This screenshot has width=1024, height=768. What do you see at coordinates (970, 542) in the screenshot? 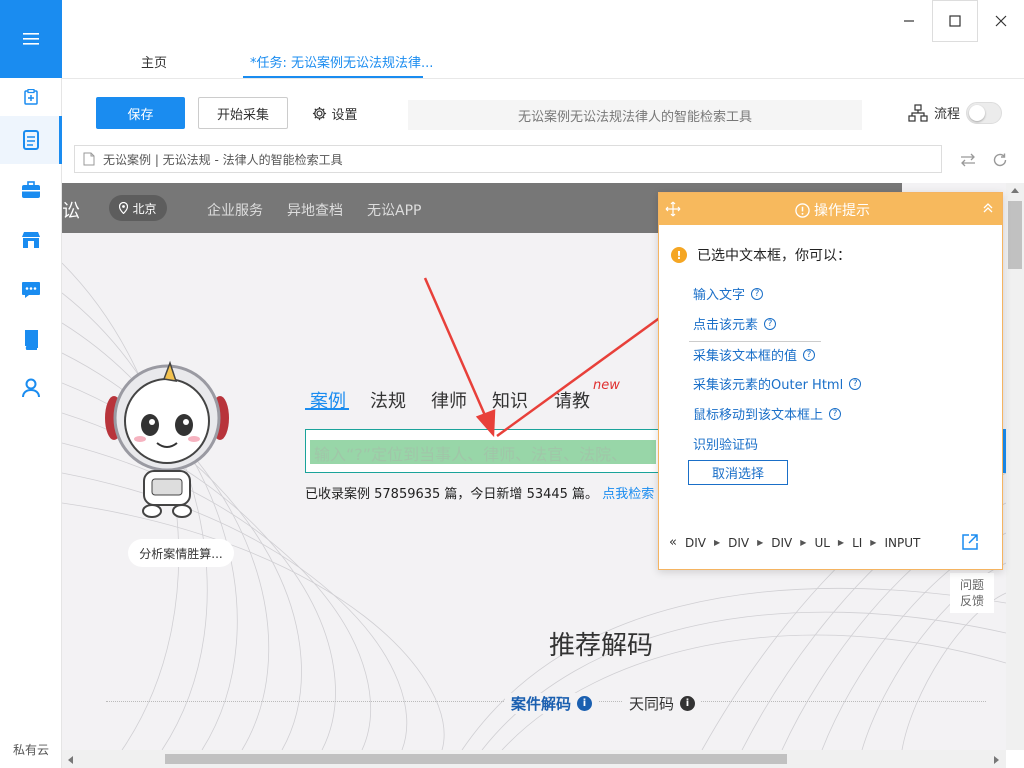
I see `external-link-icon` at bounding box center [970, 542].